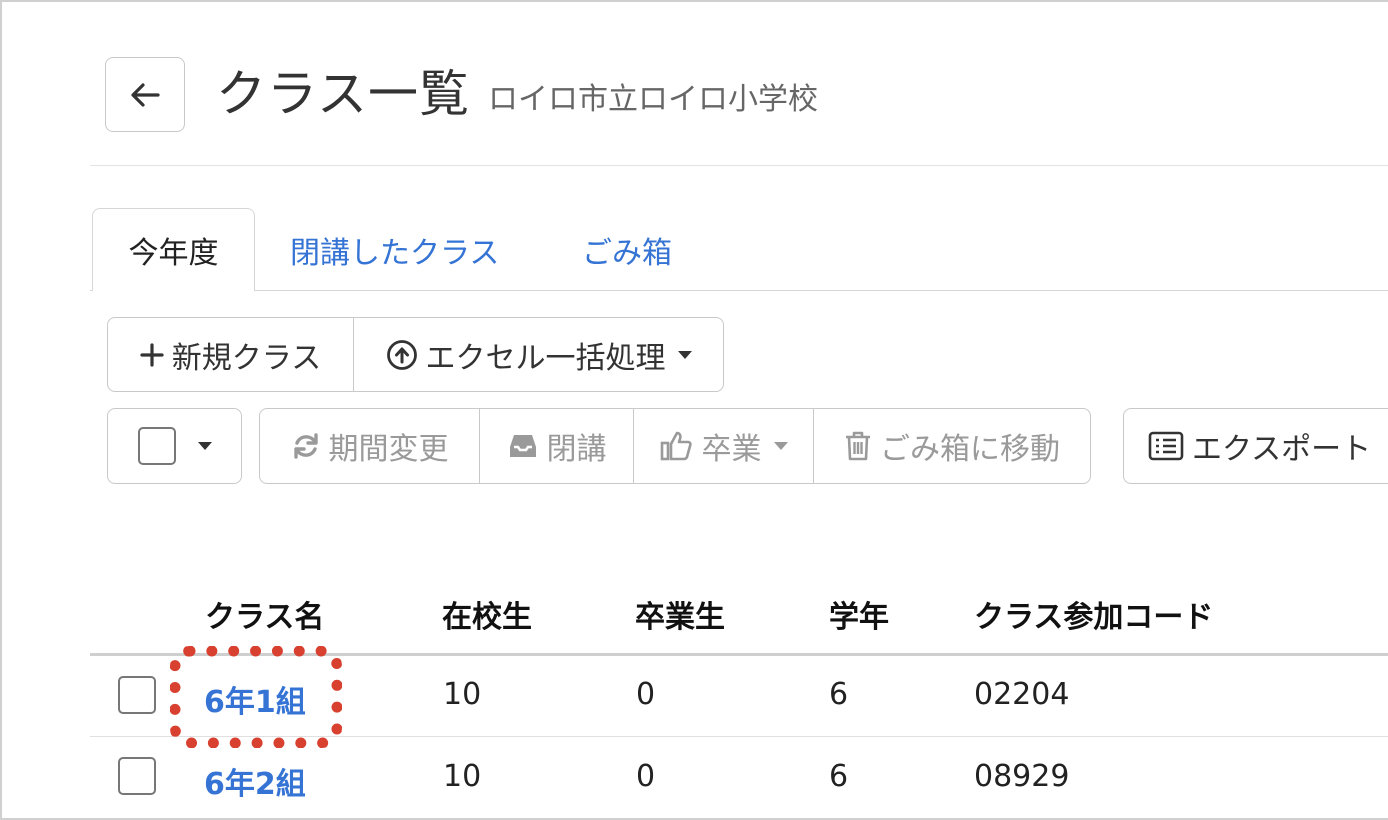 The width and height of the screenshot is (1388, 820). What do you see at coordinates (1093, 614) in the screenshot?
I see `column-header-join-code: クラス参加コード` at bounding box center [1093, 614].